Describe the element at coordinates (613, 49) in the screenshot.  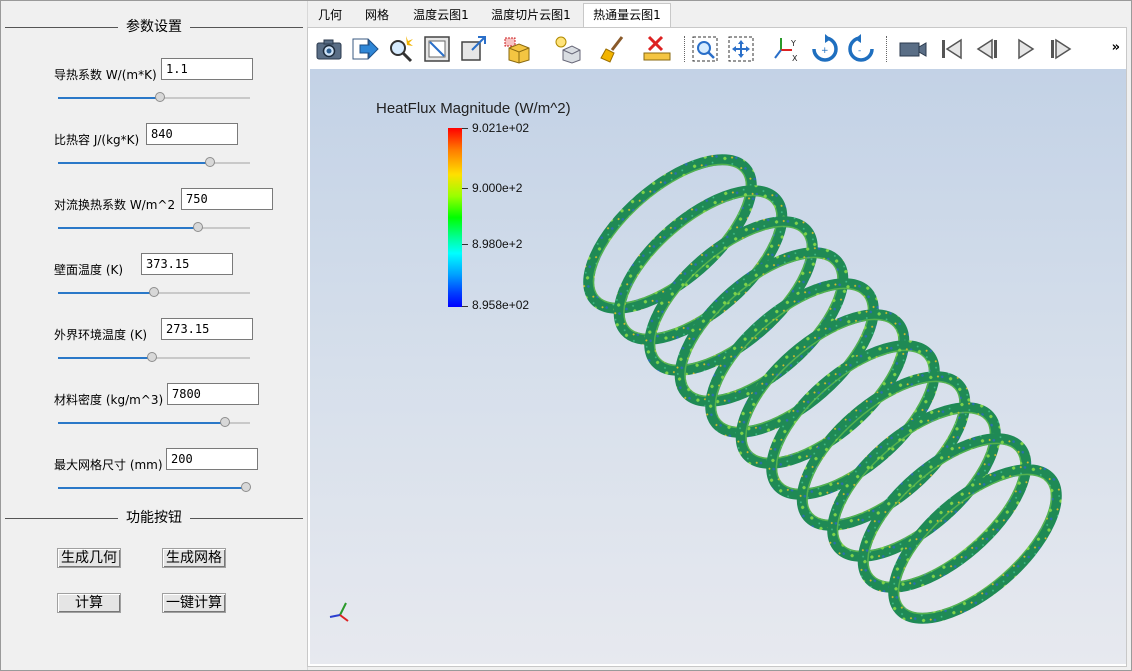
I see `clear-brush-icon` at that location.